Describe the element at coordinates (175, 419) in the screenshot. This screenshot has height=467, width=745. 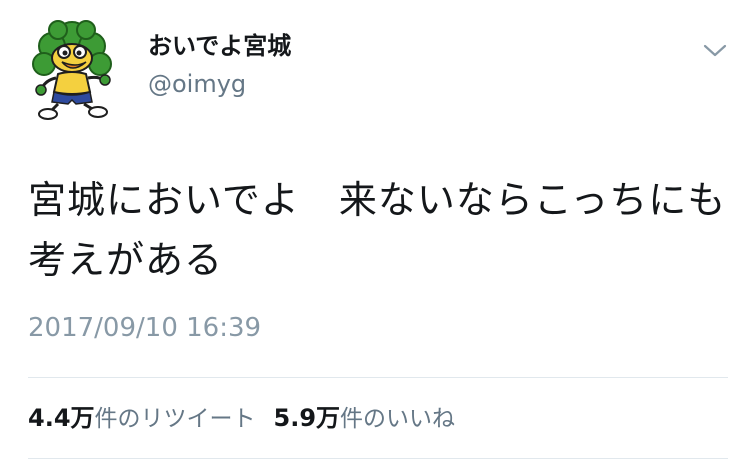
I see `retweets-label: 件のリツイート` at that location.